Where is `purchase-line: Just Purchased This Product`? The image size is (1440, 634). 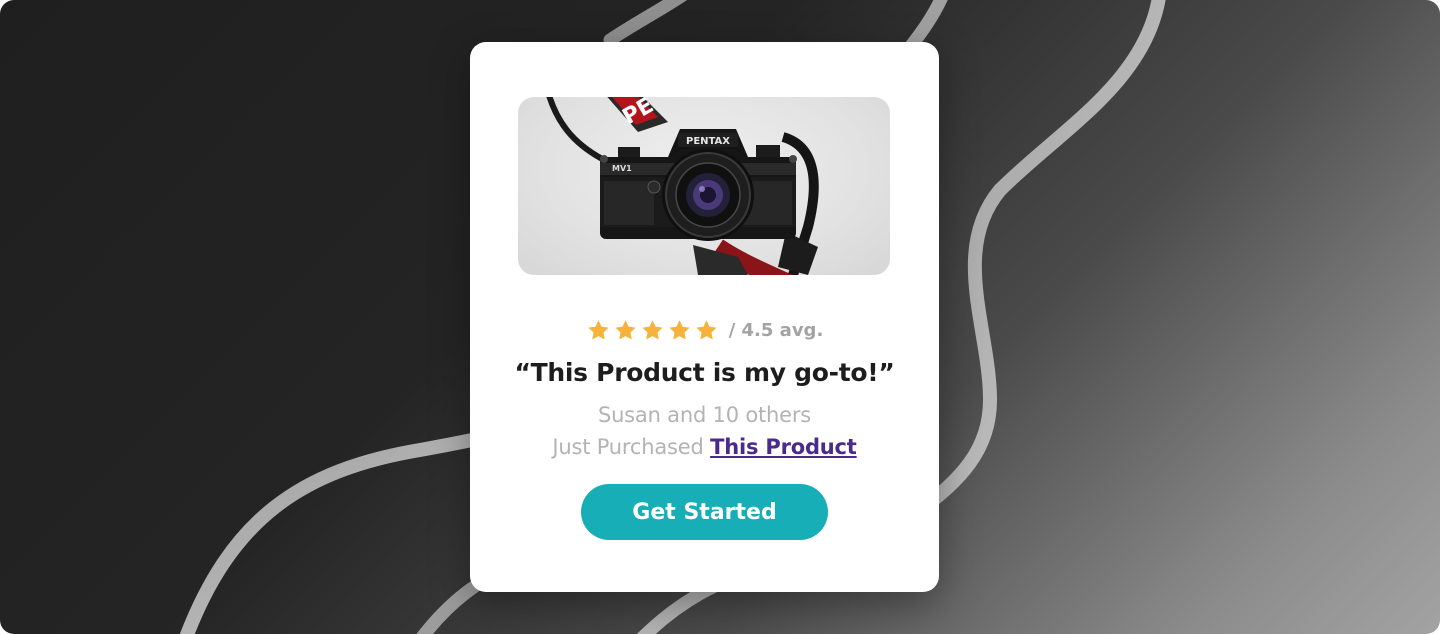
purchase-line: Just Purchased This Product is located at coordinates (704, 447).